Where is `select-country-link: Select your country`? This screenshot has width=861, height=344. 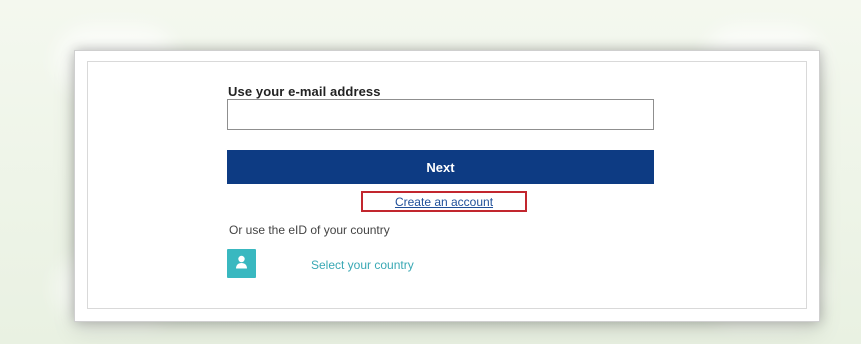 select-country-link: Select your country is located at coordinates (362, 265).